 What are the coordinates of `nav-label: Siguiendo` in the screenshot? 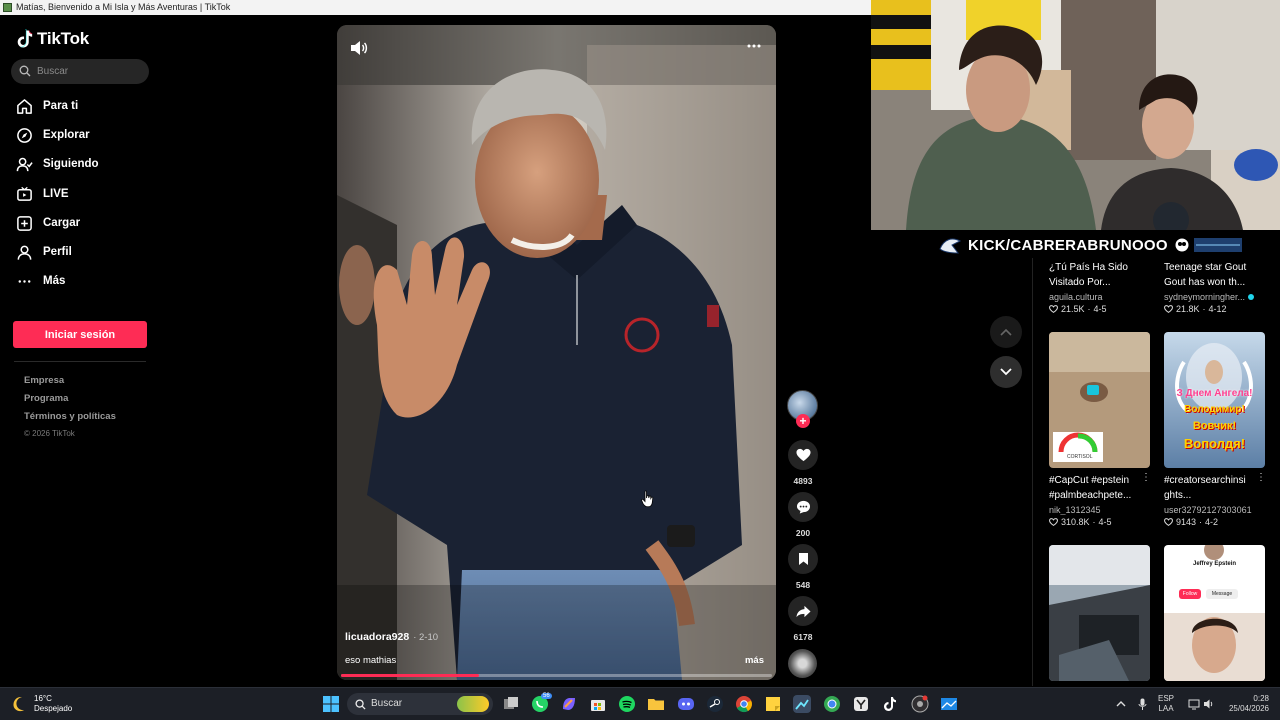 It's located at (71, 164).